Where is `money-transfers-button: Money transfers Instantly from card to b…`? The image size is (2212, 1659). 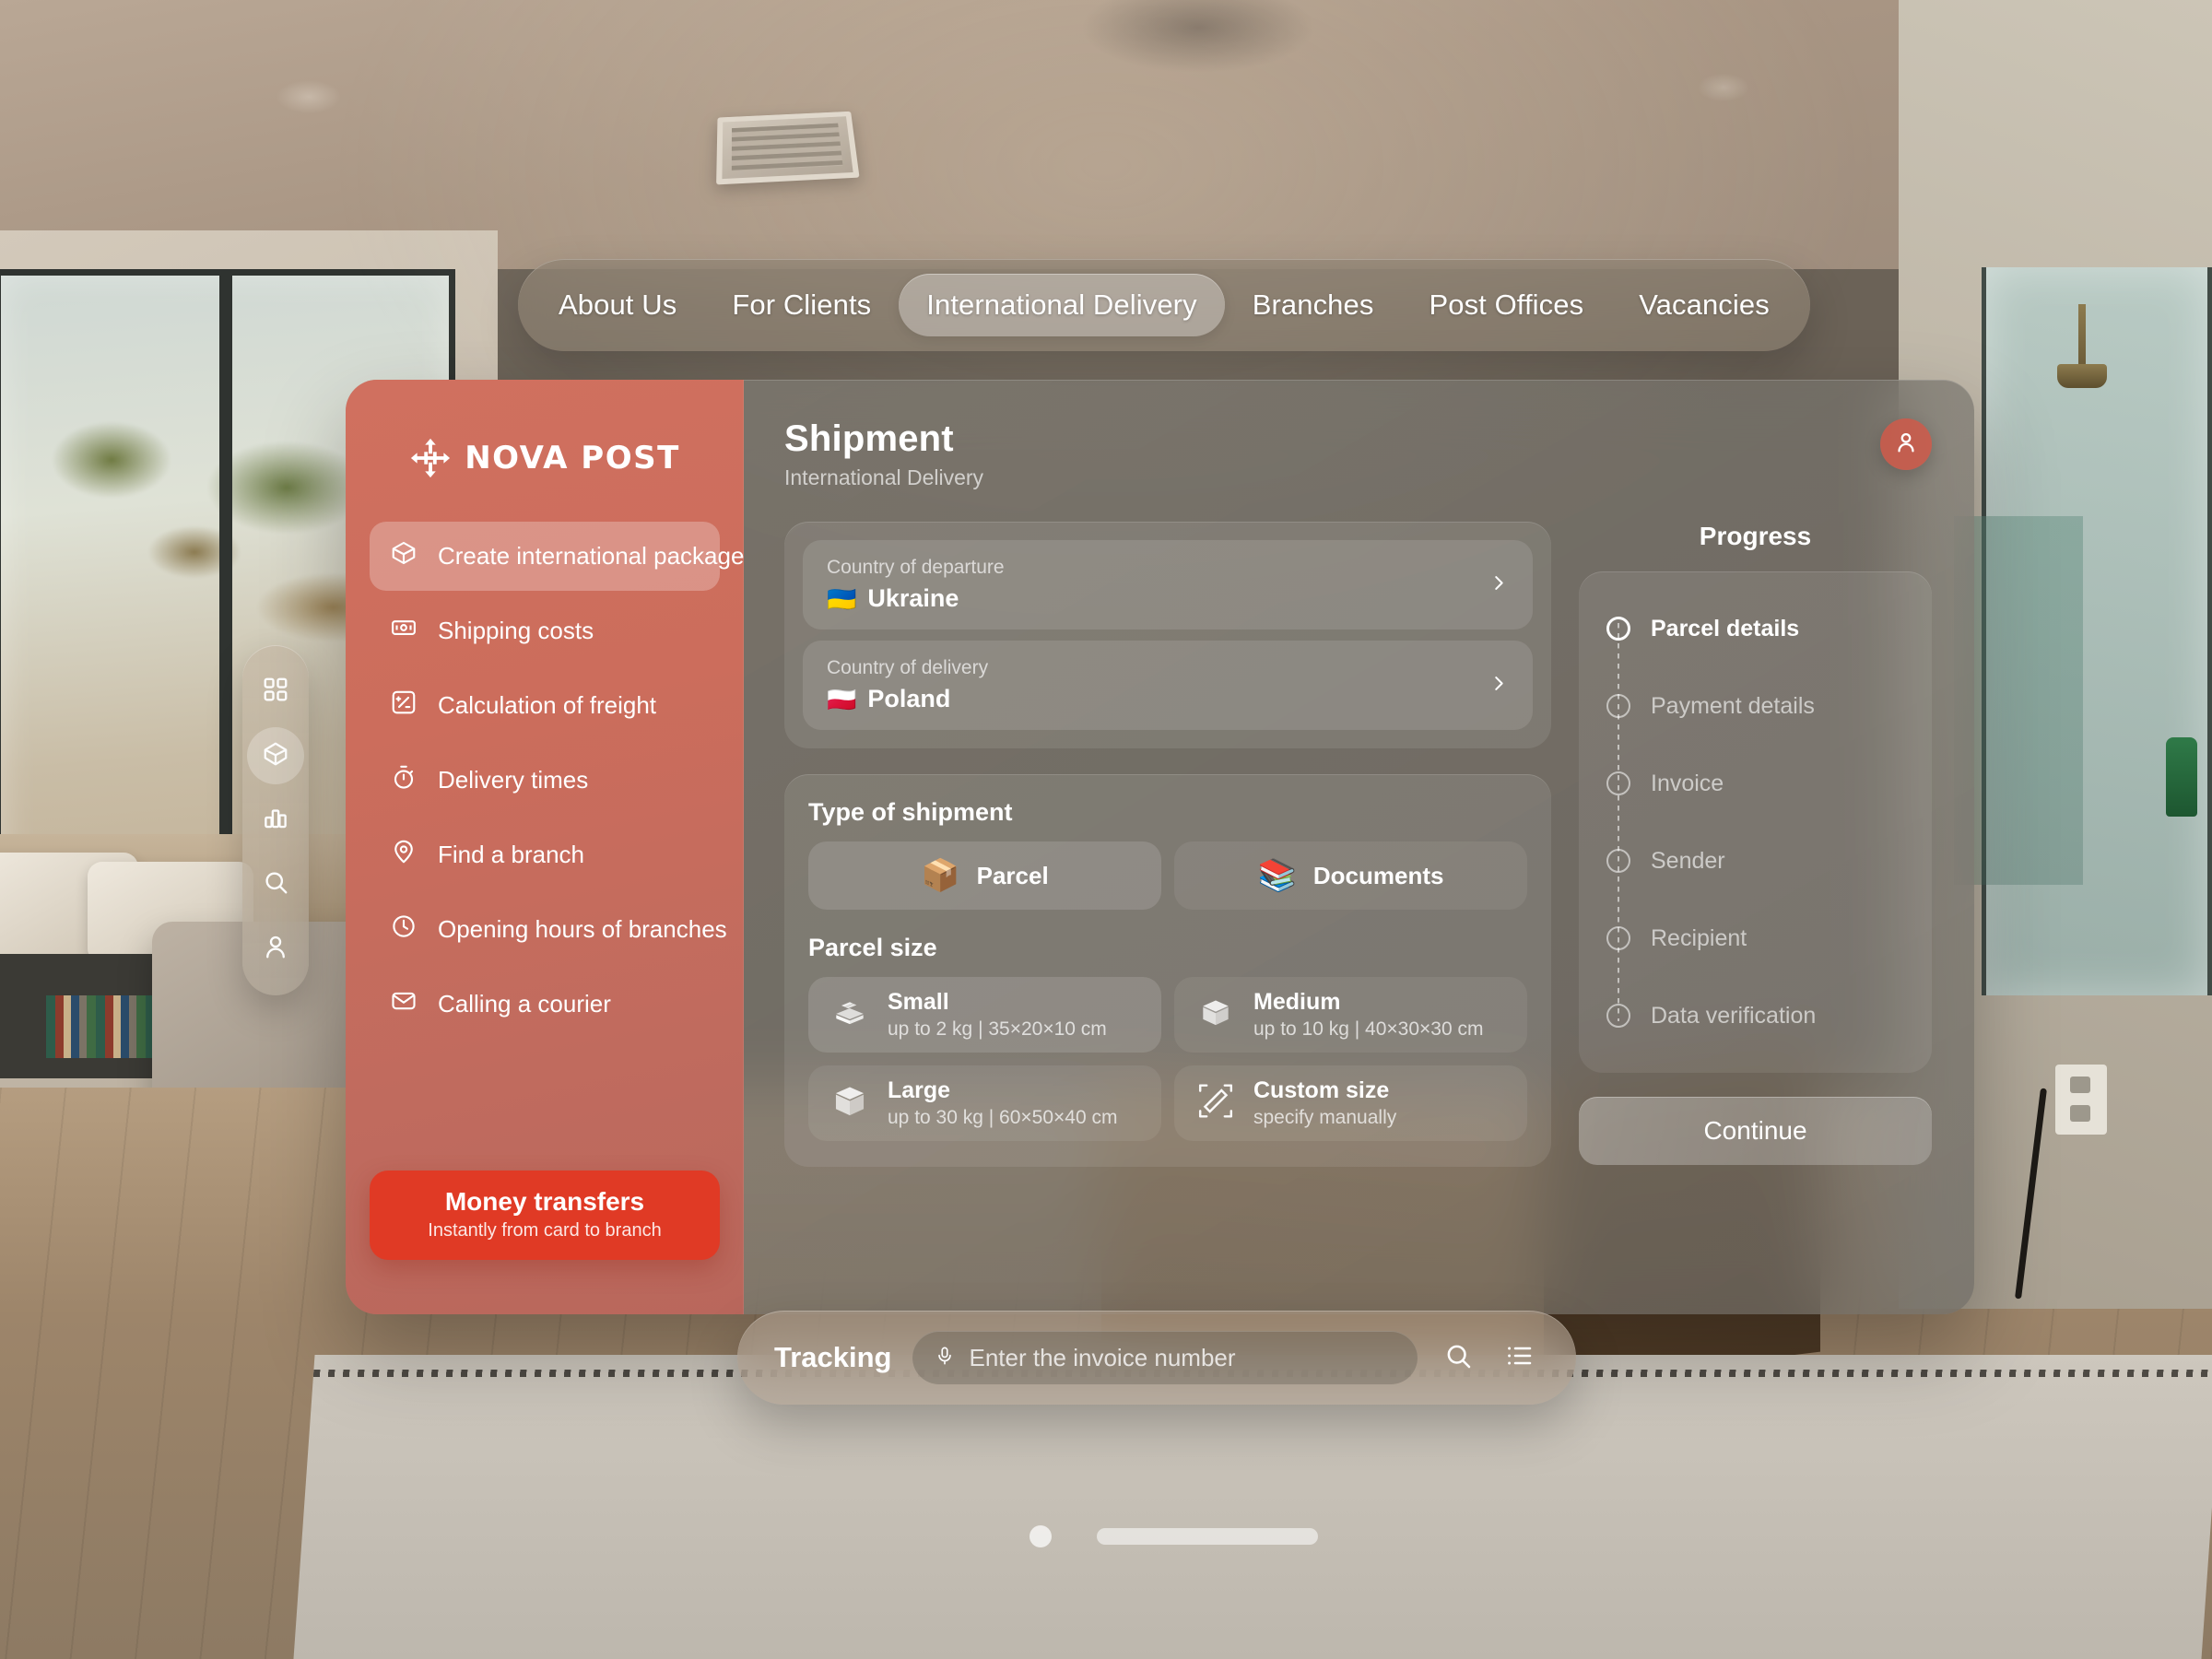 money-transfers-button: Money transfers Instantly from card to b… is located at coordinates (545, 1215).